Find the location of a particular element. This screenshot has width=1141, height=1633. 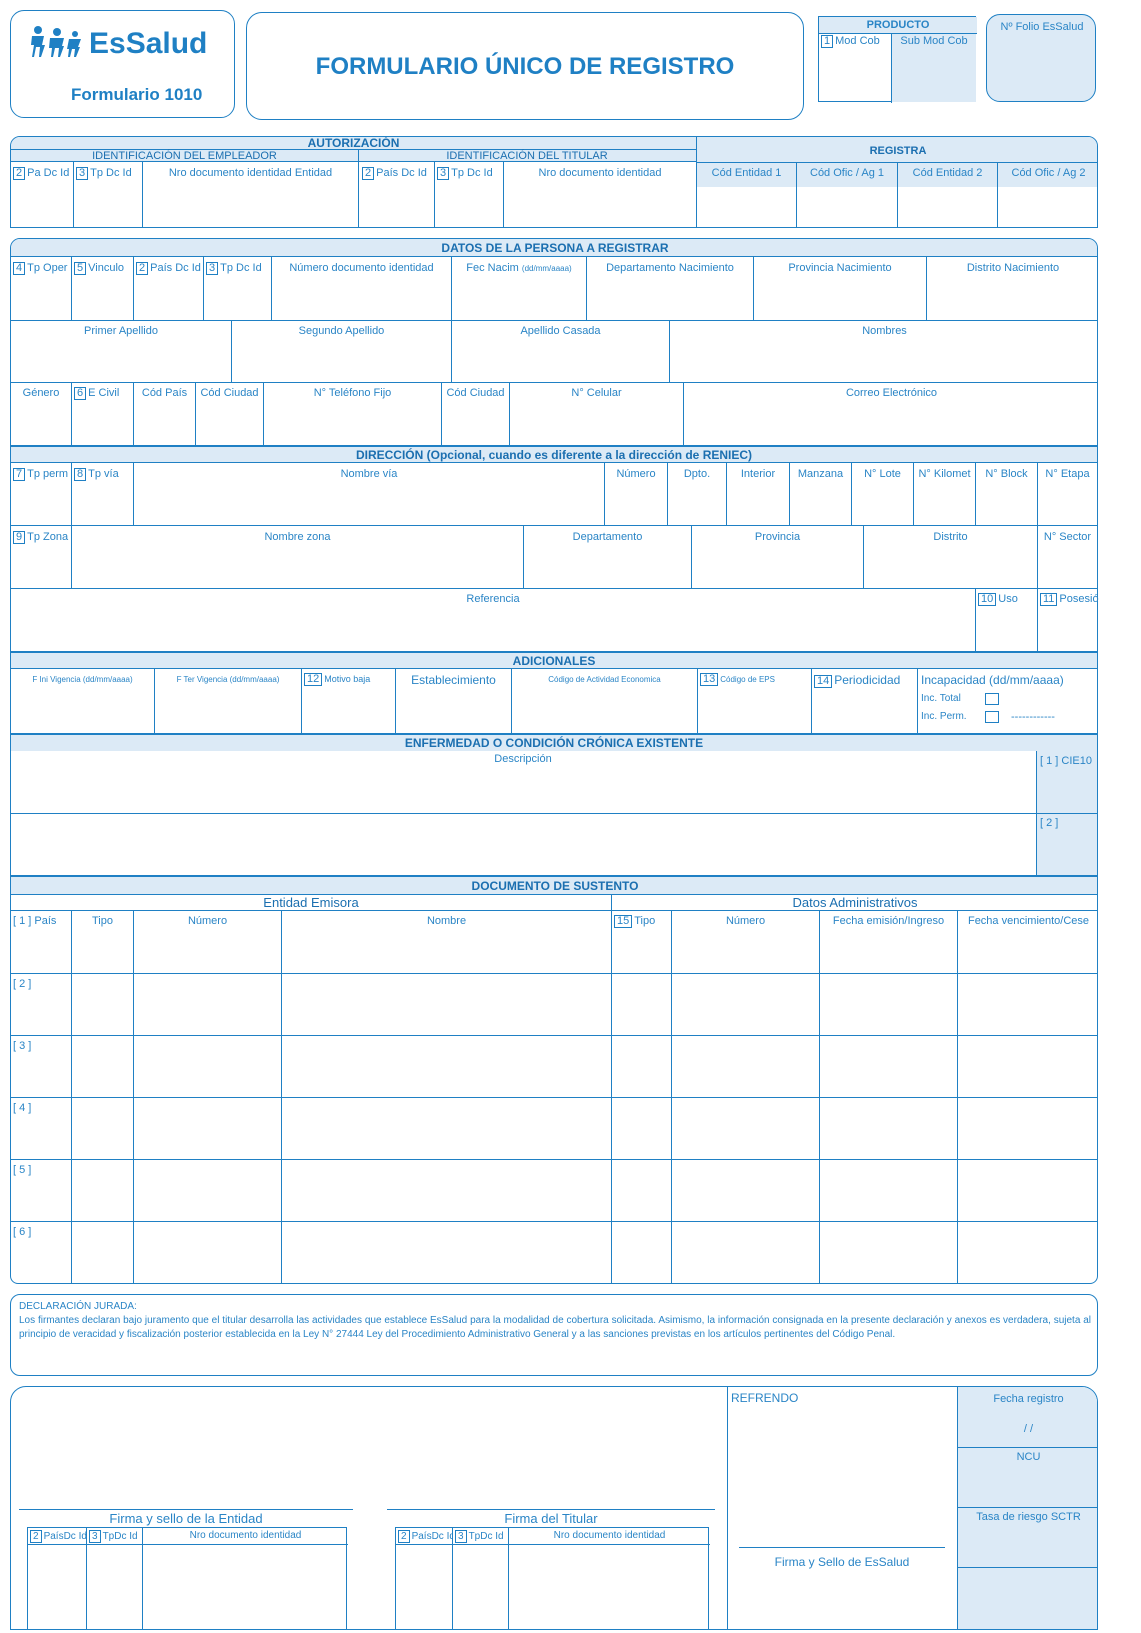

correo-label: Correo Electrónico is located at coordinates (891, 393).